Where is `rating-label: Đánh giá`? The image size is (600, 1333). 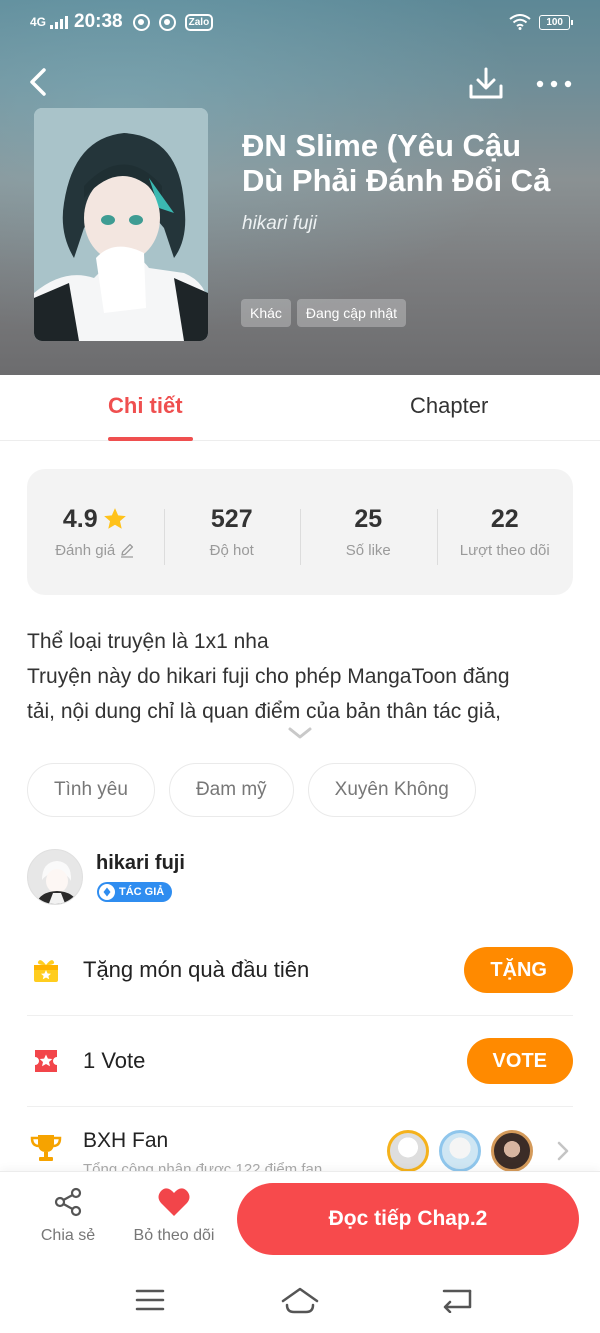 rating-label: Đánh giá is located at coordinates (85, 550).